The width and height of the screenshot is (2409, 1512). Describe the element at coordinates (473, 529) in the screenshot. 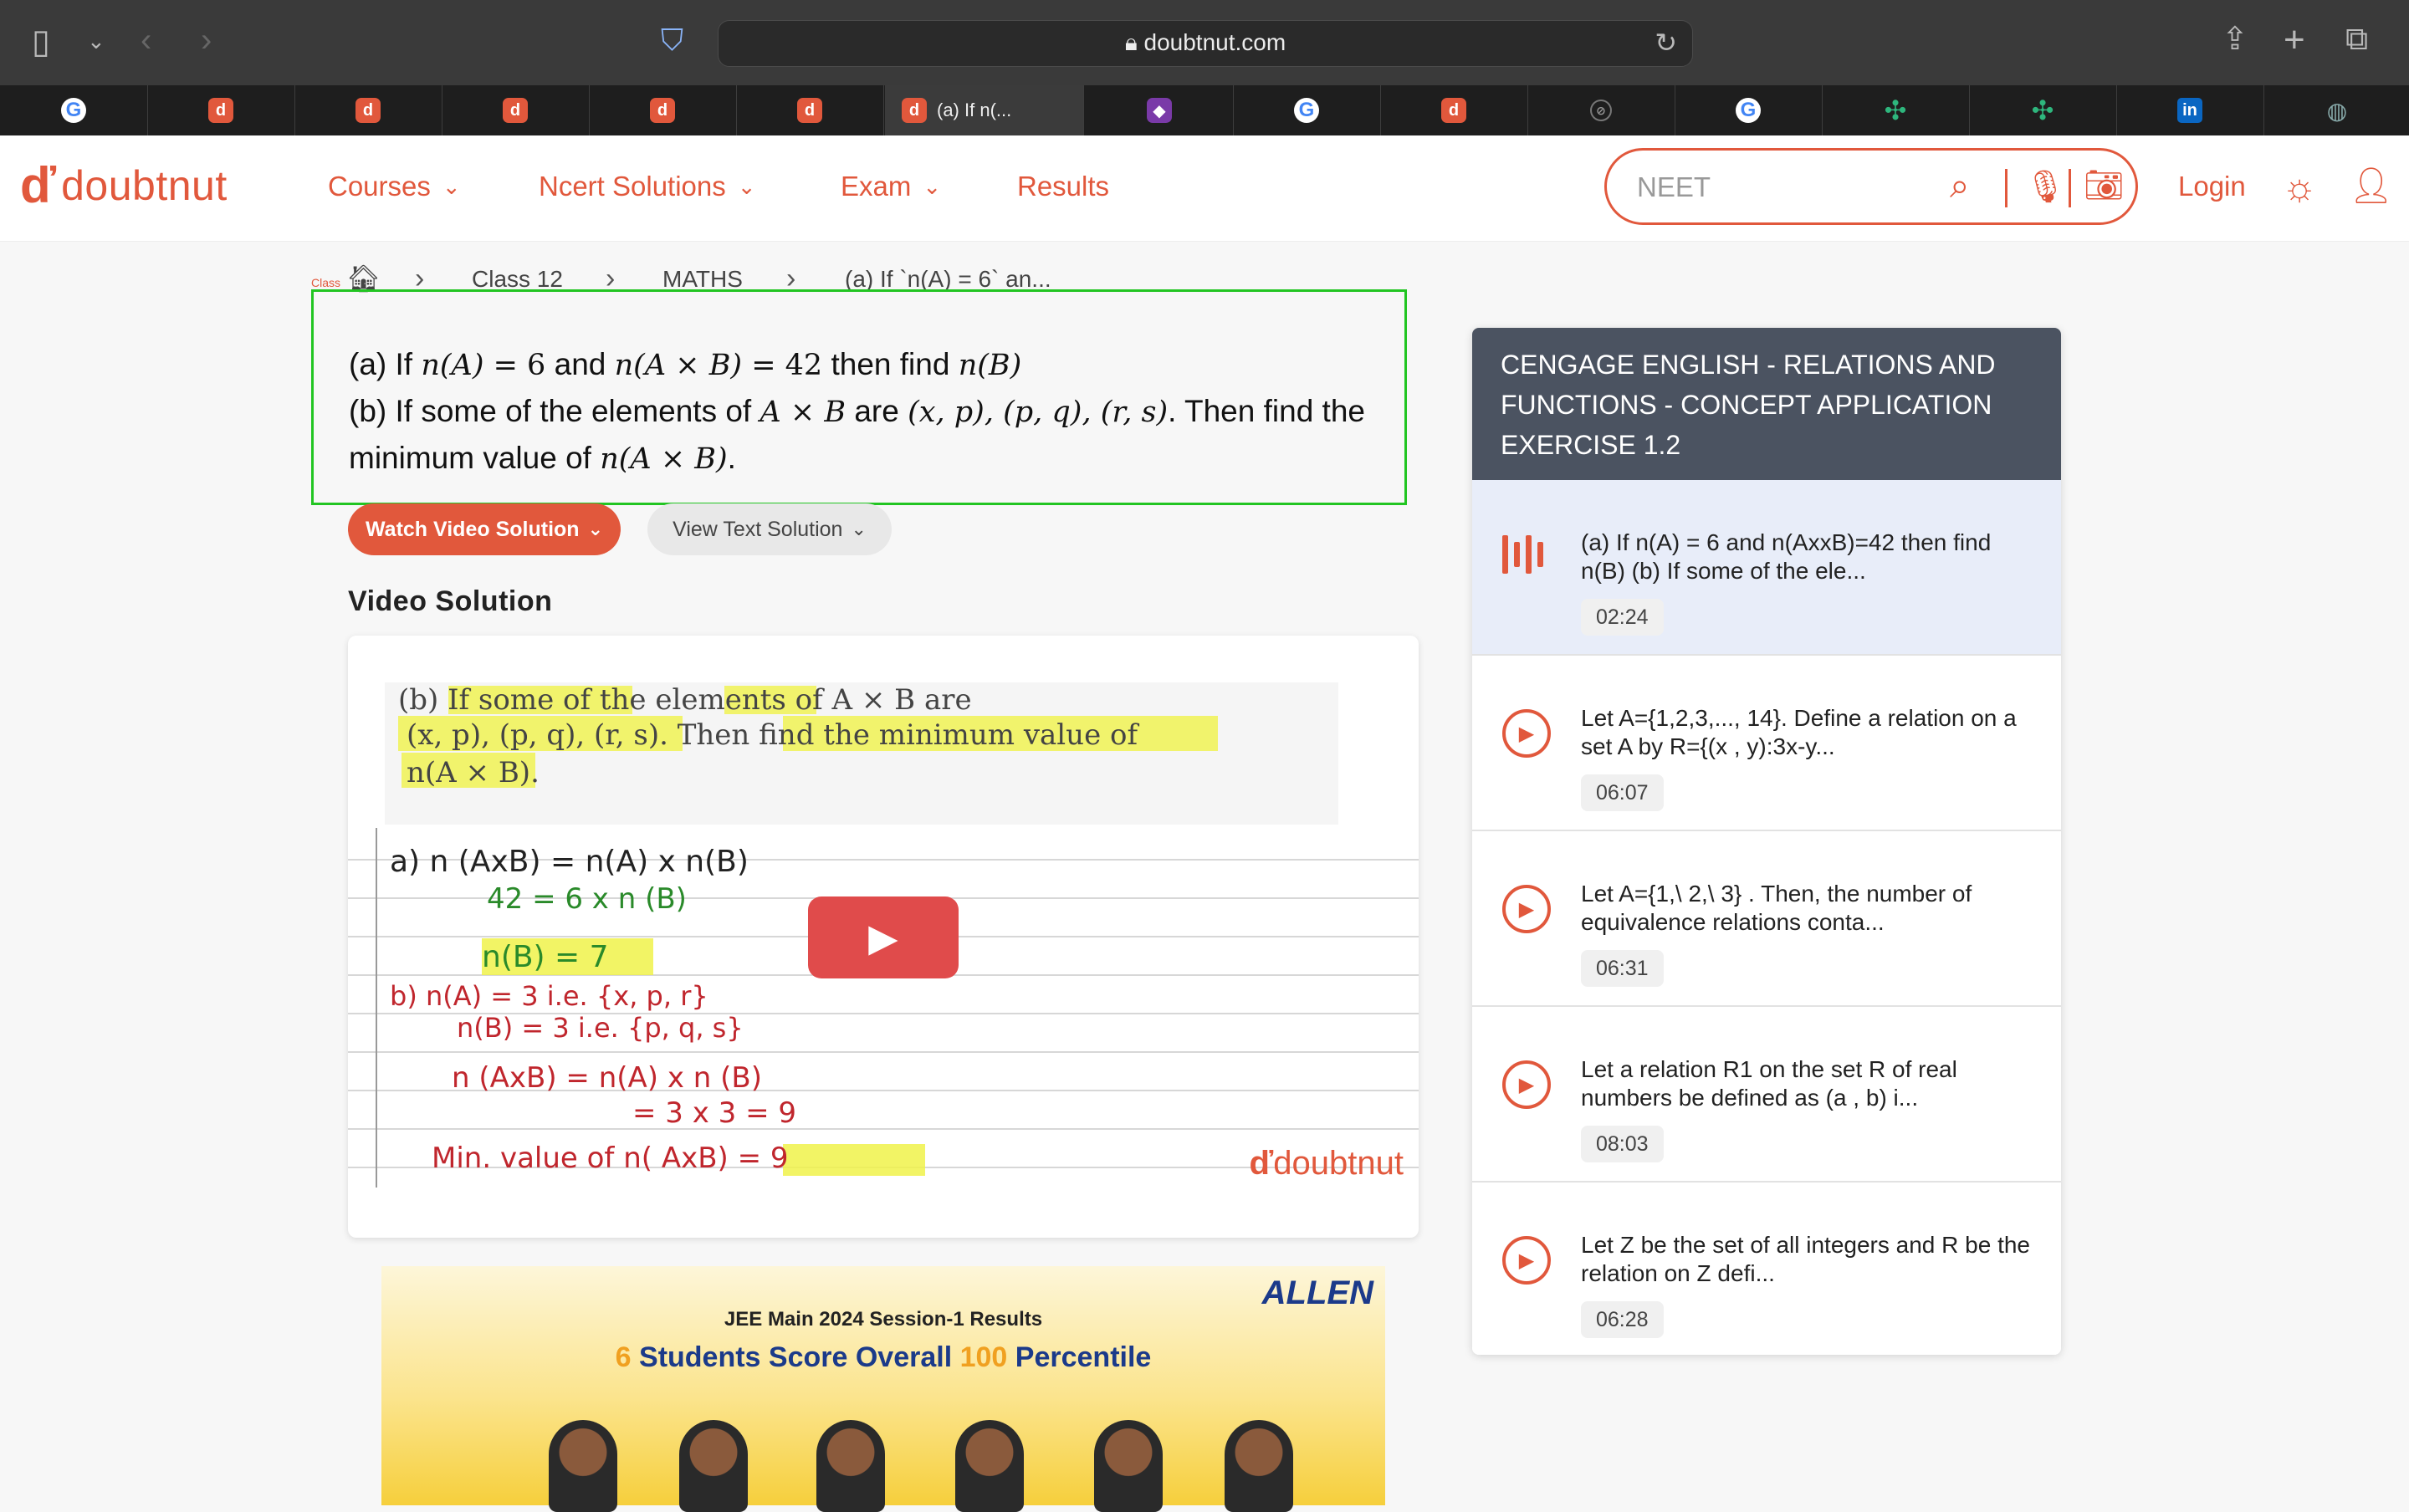

I see `watch-video-label: Watch Video Solution` at that location.